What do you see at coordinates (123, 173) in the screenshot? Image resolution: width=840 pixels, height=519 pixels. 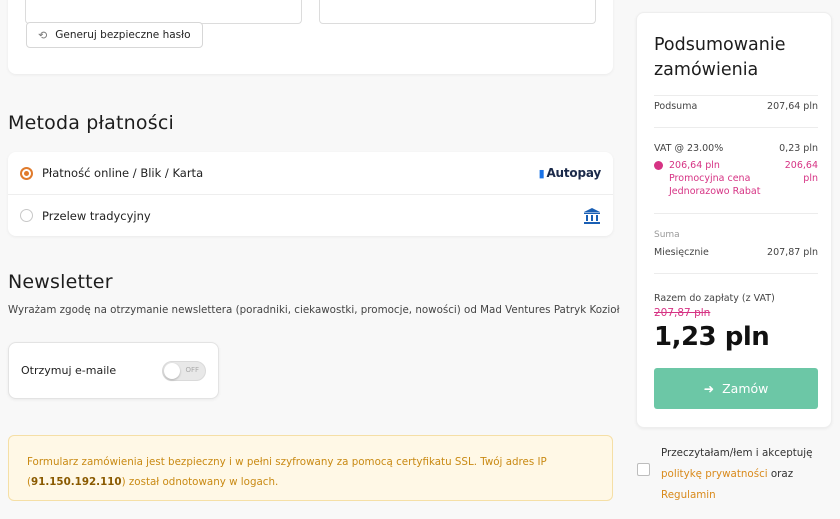 I see `payment-option-label: Płatność online / Blik / Karta` at bounding box center [123, 173].